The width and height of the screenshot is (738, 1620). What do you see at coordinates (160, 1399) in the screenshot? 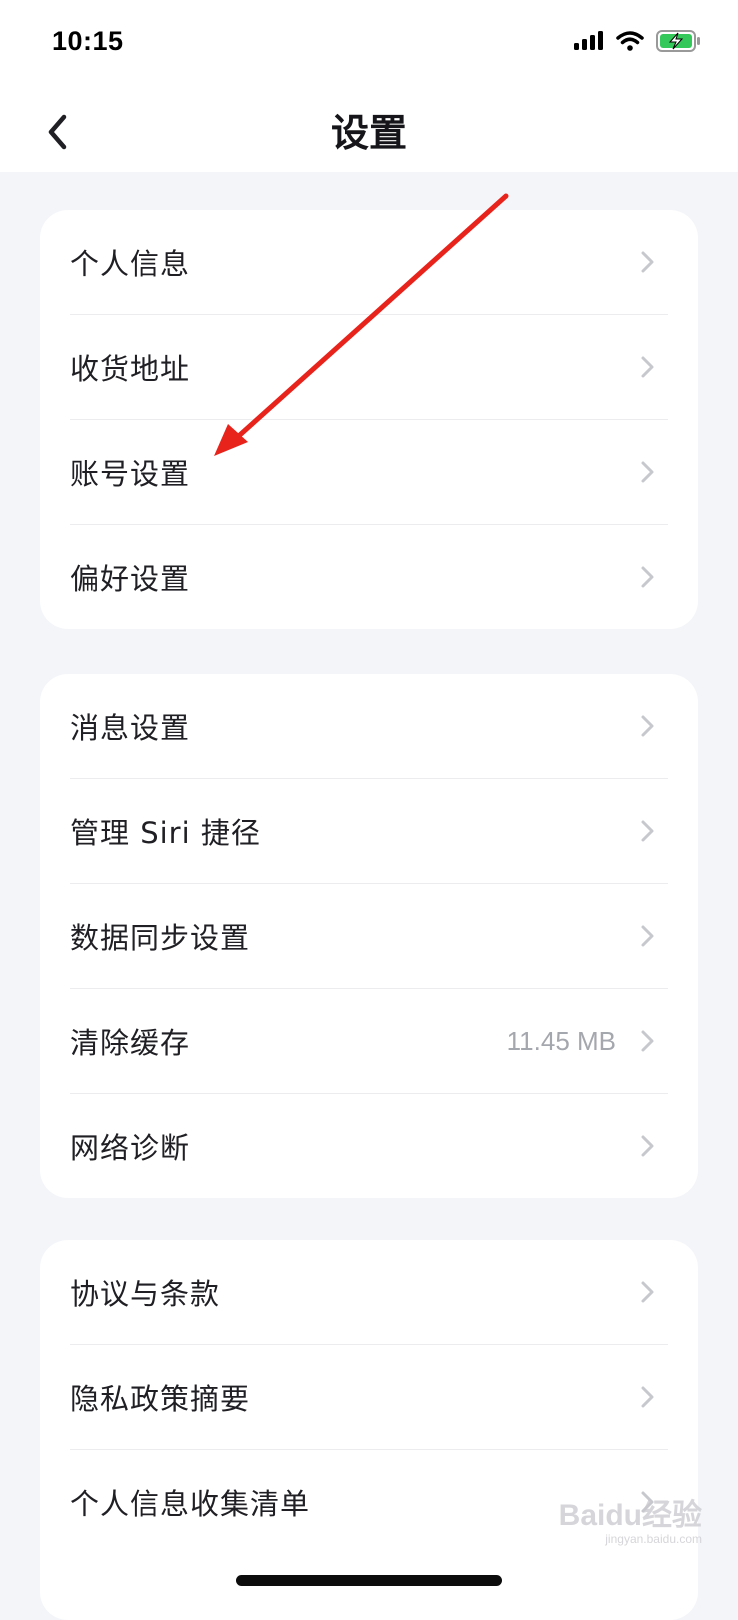
I see `settings-item-label: 隐私政策摘要` at bounding box center [160, 1399].